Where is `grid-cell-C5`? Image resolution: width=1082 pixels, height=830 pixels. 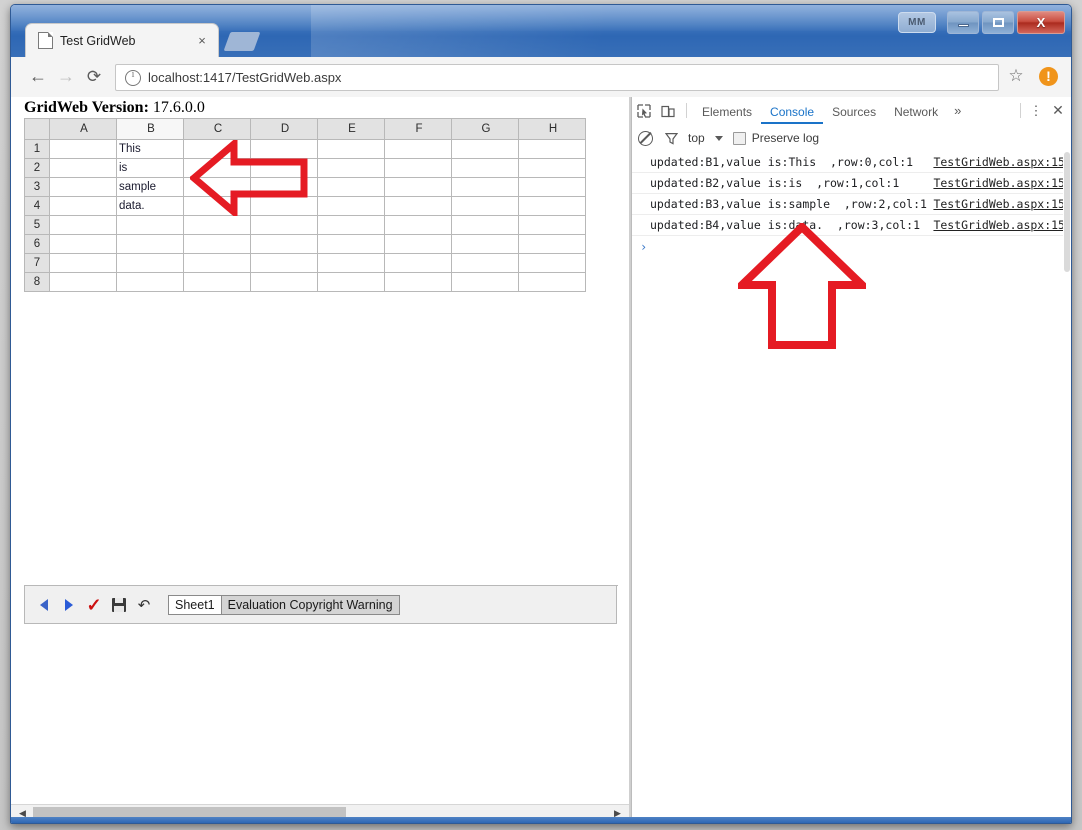 grid-cell-C5 is located at coordinates (217, 225).